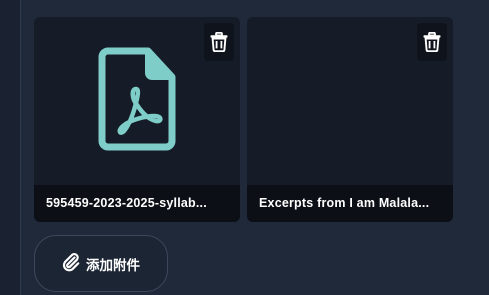 This screenshot has width=489, height=295. Describe the element at coordinates (113, 265) in the screenshot. I see `add-attachment-label: 添加附件` at that location.